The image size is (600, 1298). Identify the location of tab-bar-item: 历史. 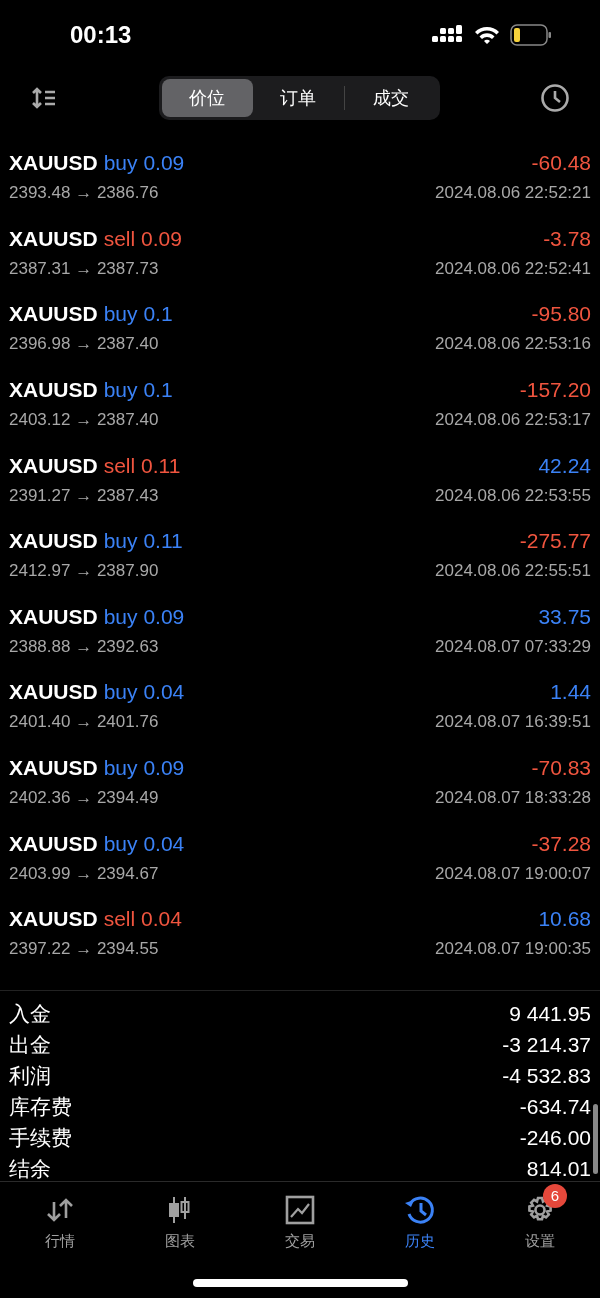
(420, 1217).